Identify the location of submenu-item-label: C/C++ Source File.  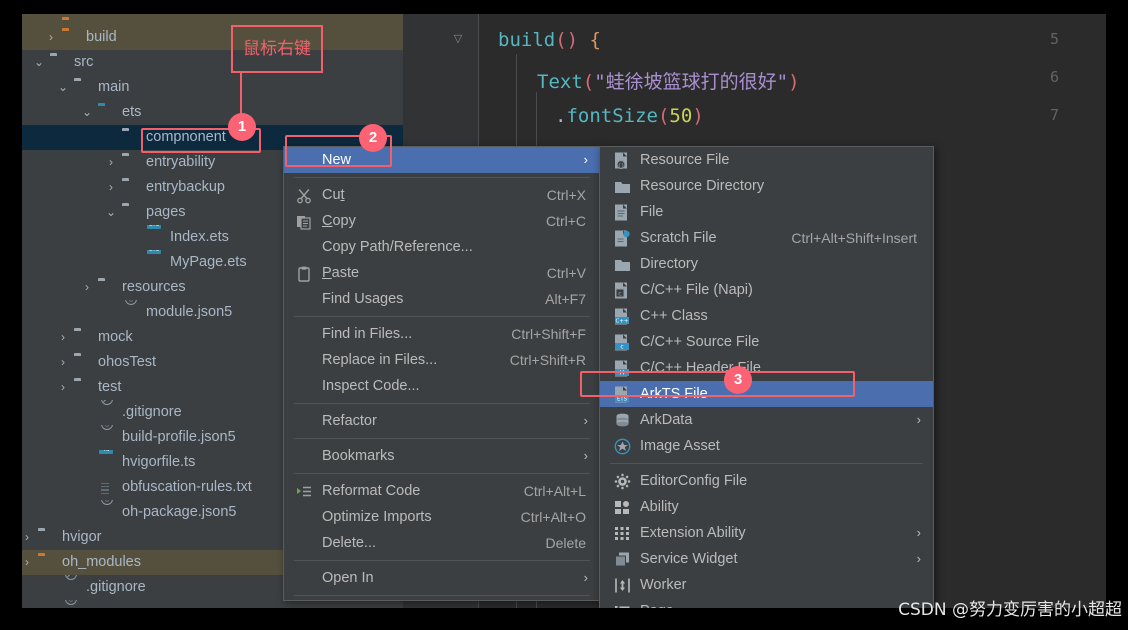
(700, 342).